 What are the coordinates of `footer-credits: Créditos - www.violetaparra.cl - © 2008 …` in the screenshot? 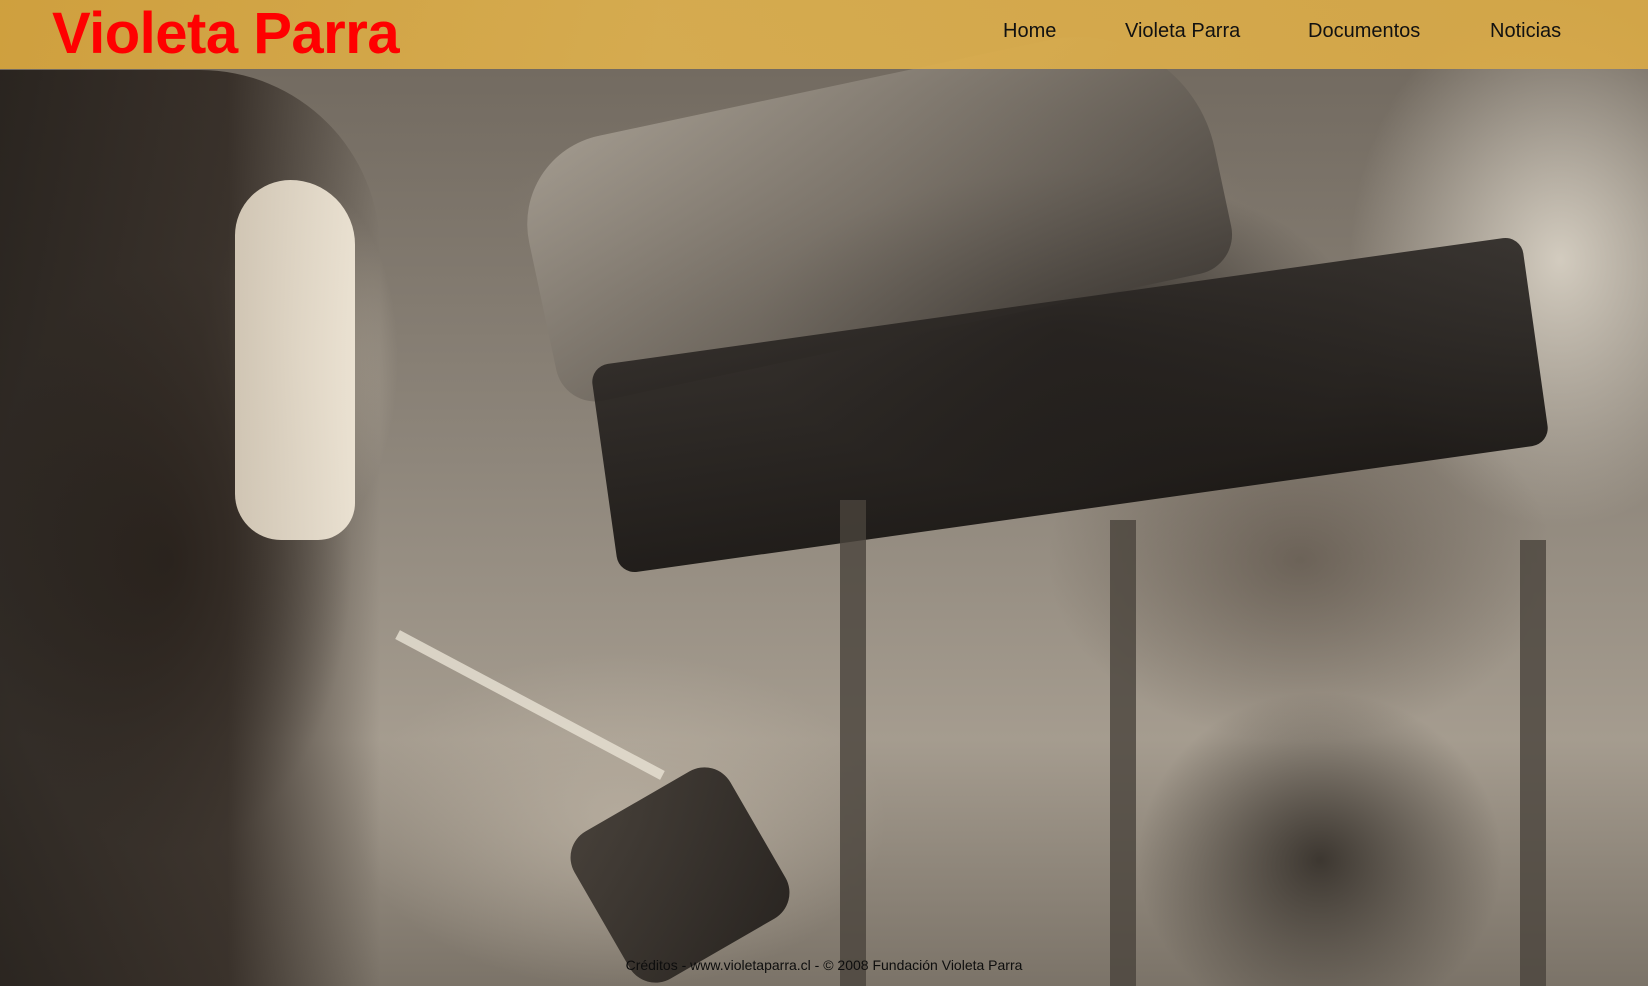 It's located at (824, 965).